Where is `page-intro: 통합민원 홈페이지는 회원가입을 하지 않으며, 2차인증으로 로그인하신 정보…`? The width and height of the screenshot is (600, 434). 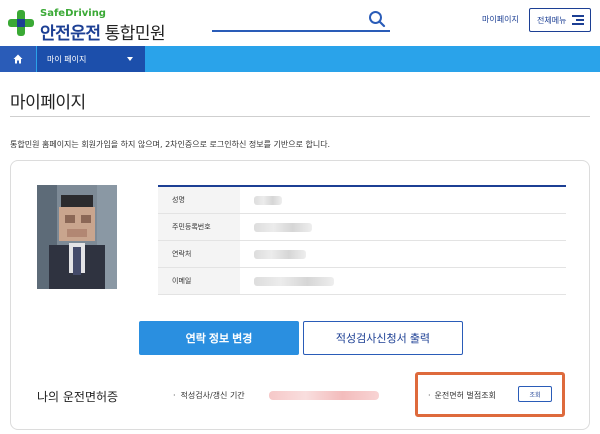
page-intro: 통합민원 홈페이지는 회원가입을 하지 않으며, 2차인증으로 로그인하신 정보… is located at coordinates (170, 144).